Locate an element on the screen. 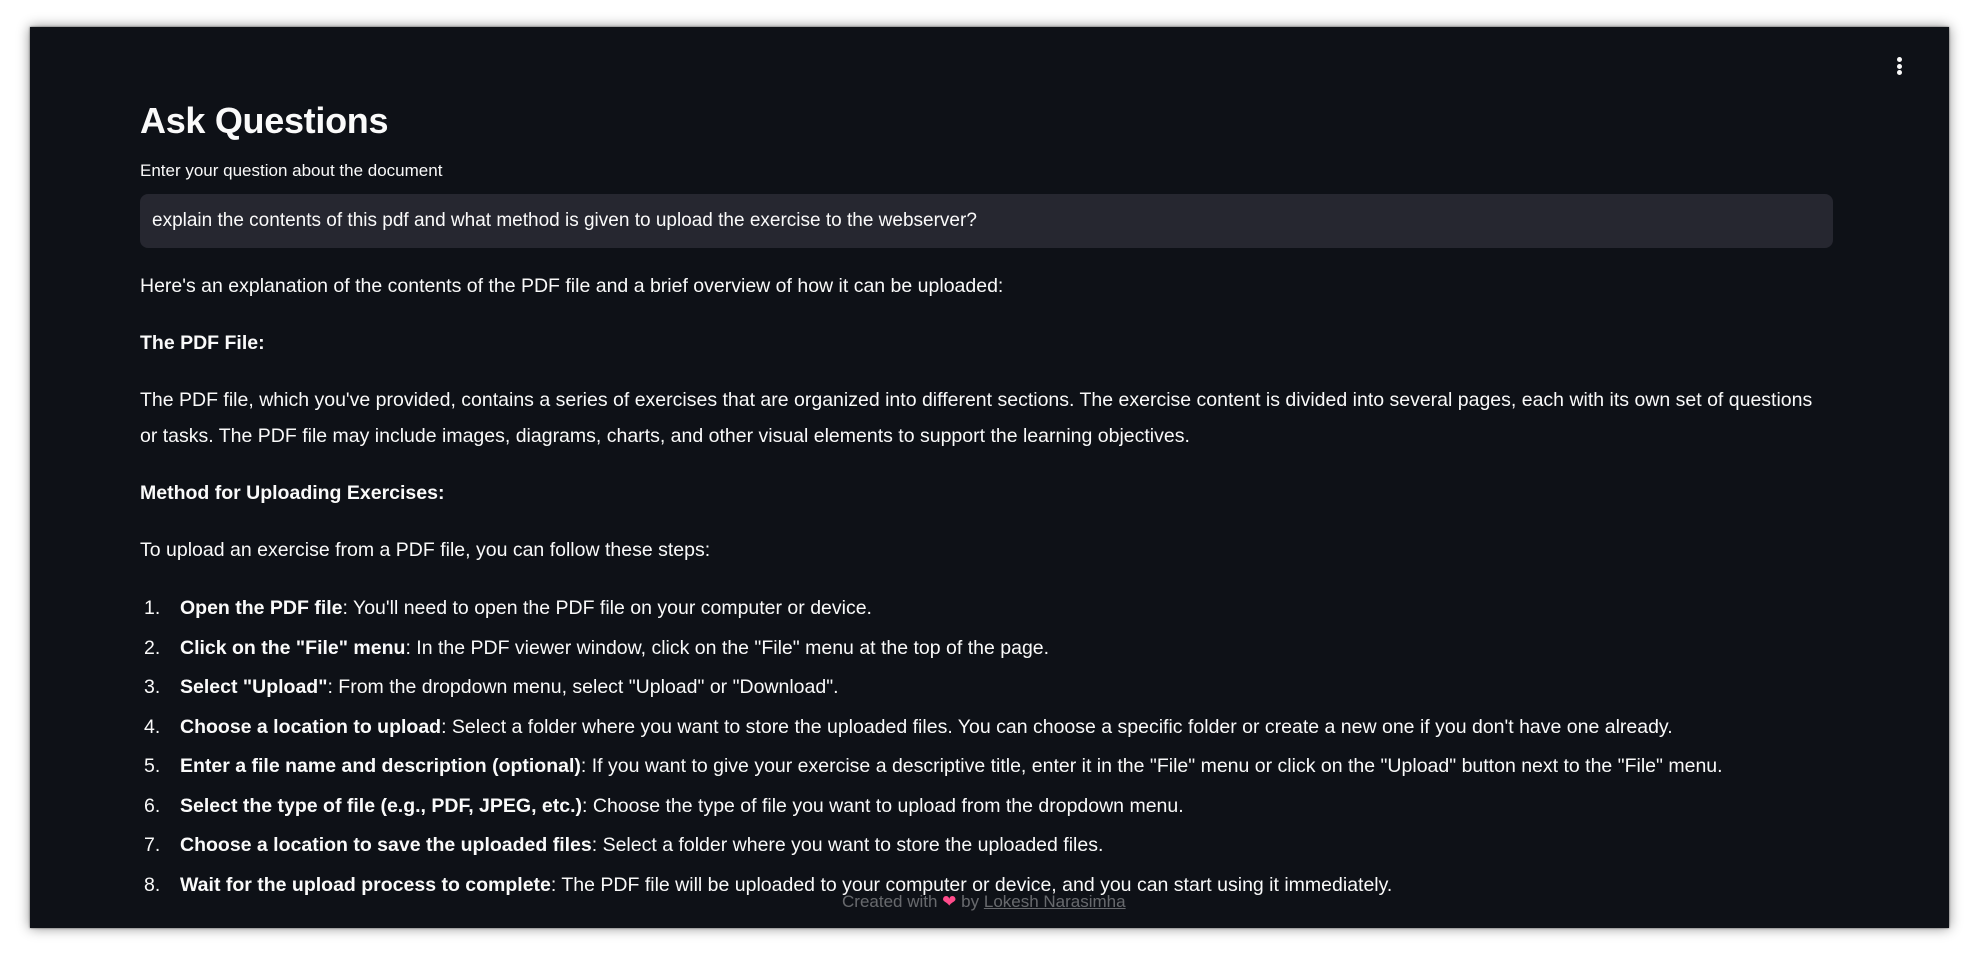 The height and width of the screenshot is (961, 1979). question-input is located at coordinates (986, 221).